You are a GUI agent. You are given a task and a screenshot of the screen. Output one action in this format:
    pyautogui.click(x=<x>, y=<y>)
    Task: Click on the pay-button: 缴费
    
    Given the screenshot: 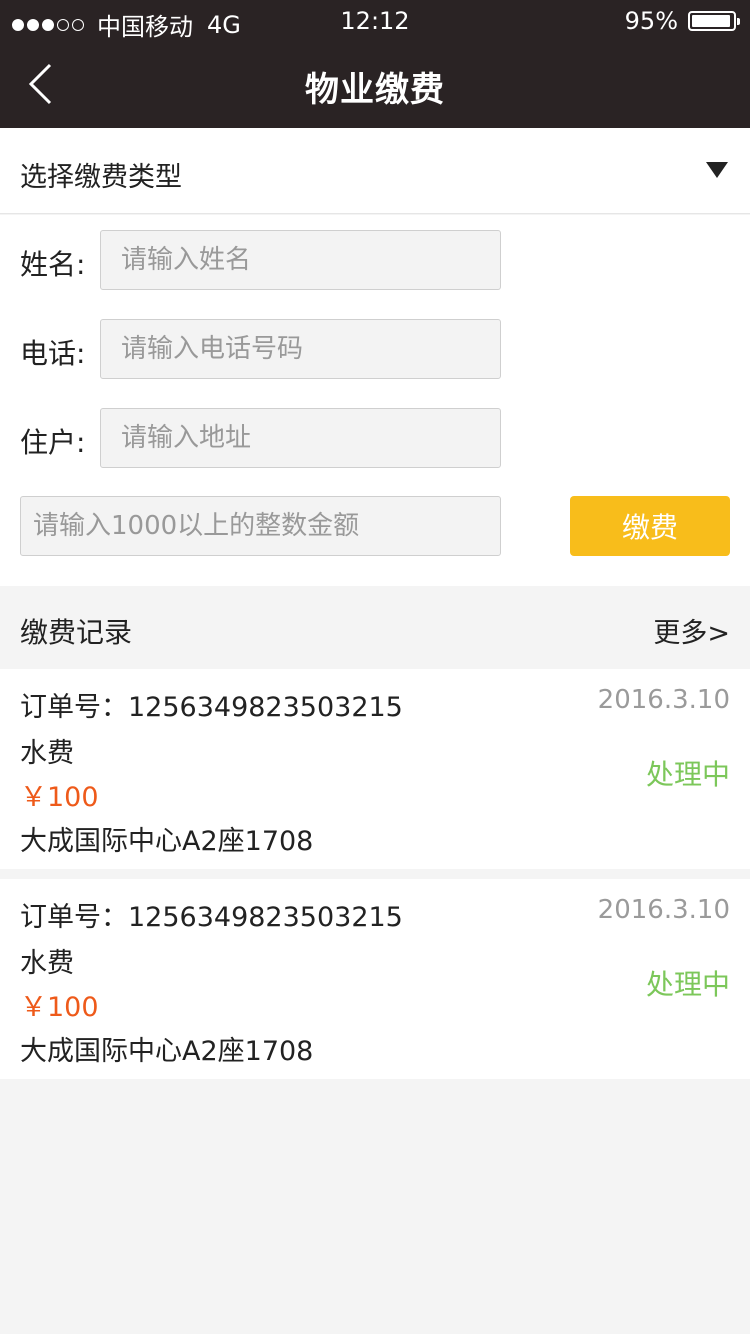 What is the action you would take?
    pyautogui.click(x=650, y=526)
    